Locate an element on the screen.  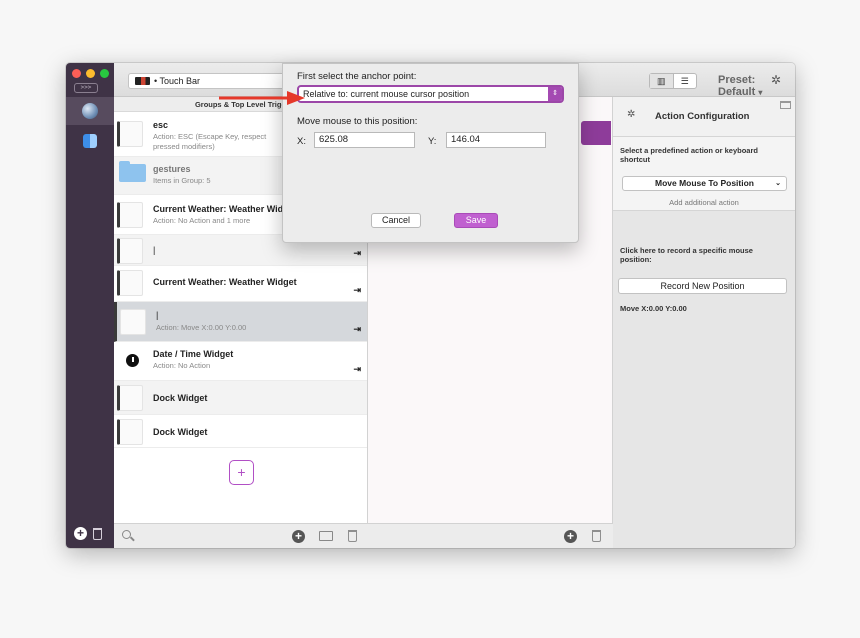
preset-selector: Preset: Default ▾ is located at coordinates (756, 86).